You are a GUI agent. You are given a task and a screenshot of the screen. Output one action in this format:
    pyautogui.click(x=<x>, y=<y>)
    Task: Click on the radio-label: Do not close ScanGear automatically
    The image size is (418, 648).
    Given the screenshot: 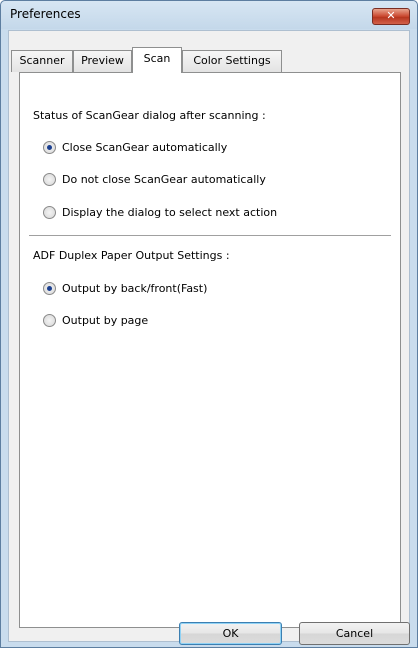 What is the action you would take?
    pyautogui.click(x=164, y=179)
    